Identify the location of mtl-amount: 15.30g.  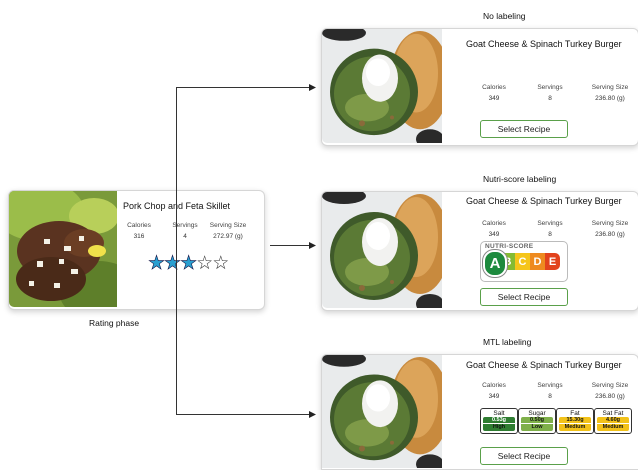
(575, 420).